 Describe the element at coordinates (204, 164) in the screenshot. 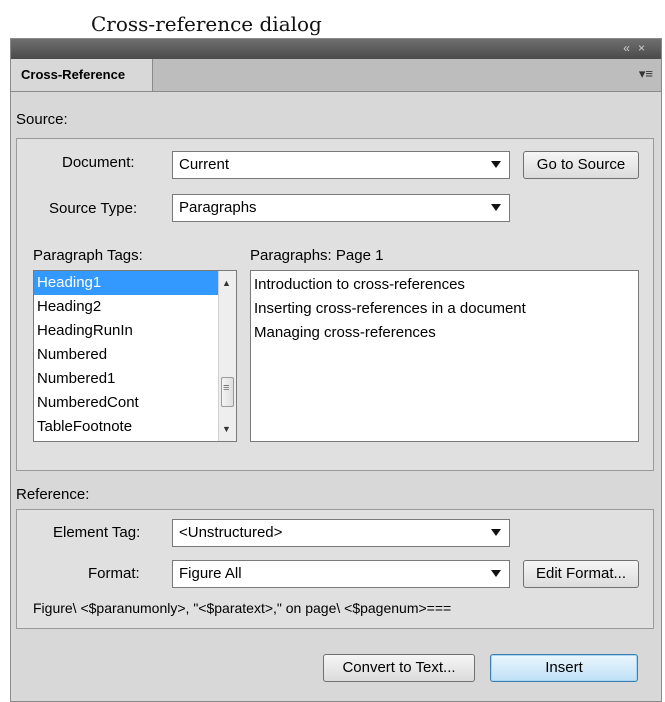

I see `document-value: Current` at that location.